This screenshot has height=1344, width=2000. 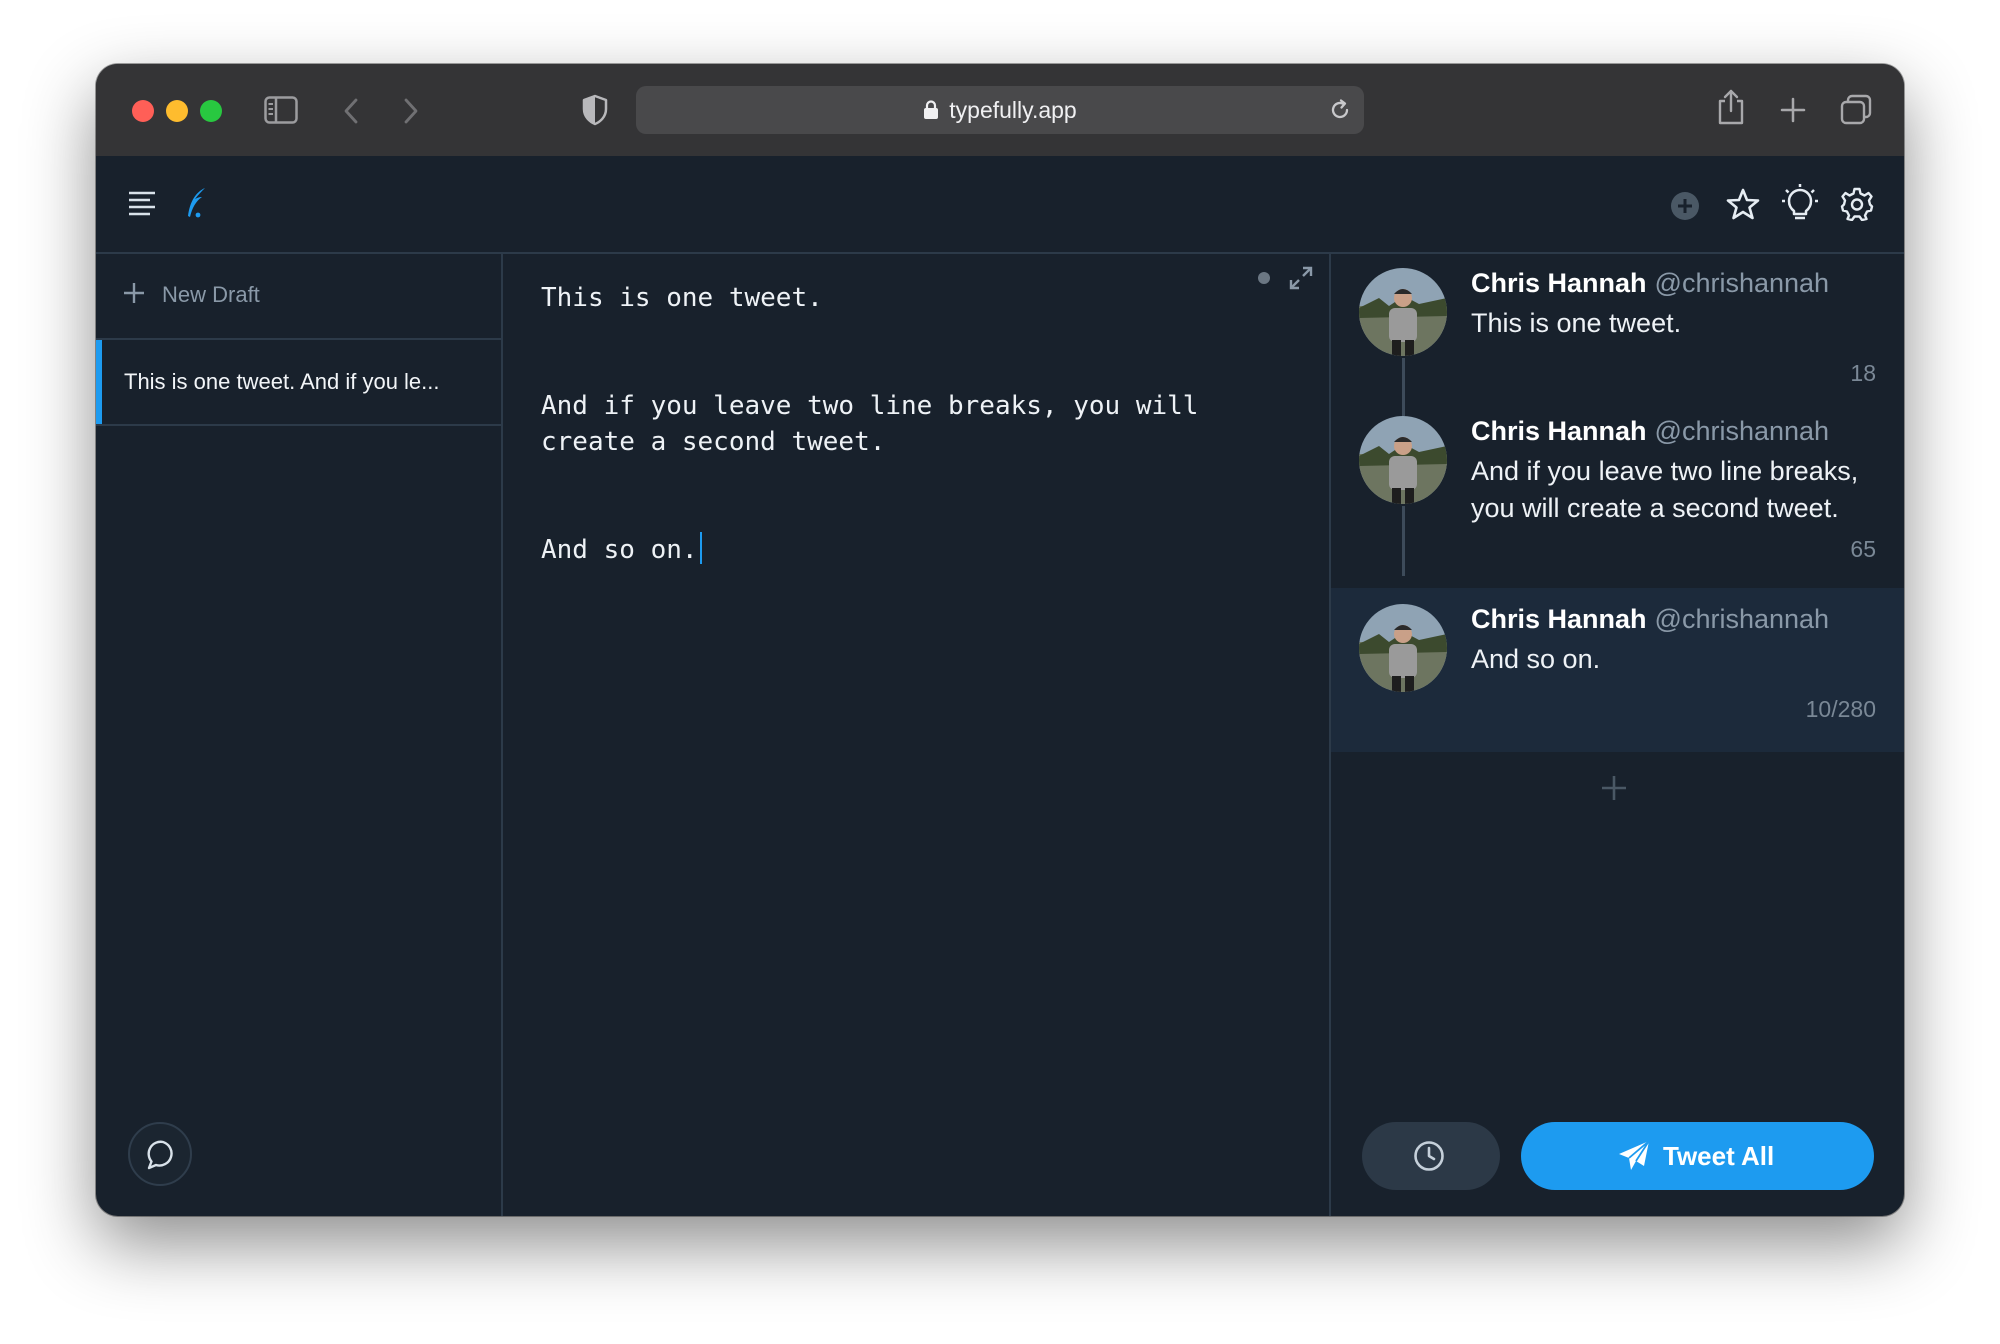 I want to click on tweet-text: And so on., so click(x=1536, y=659).